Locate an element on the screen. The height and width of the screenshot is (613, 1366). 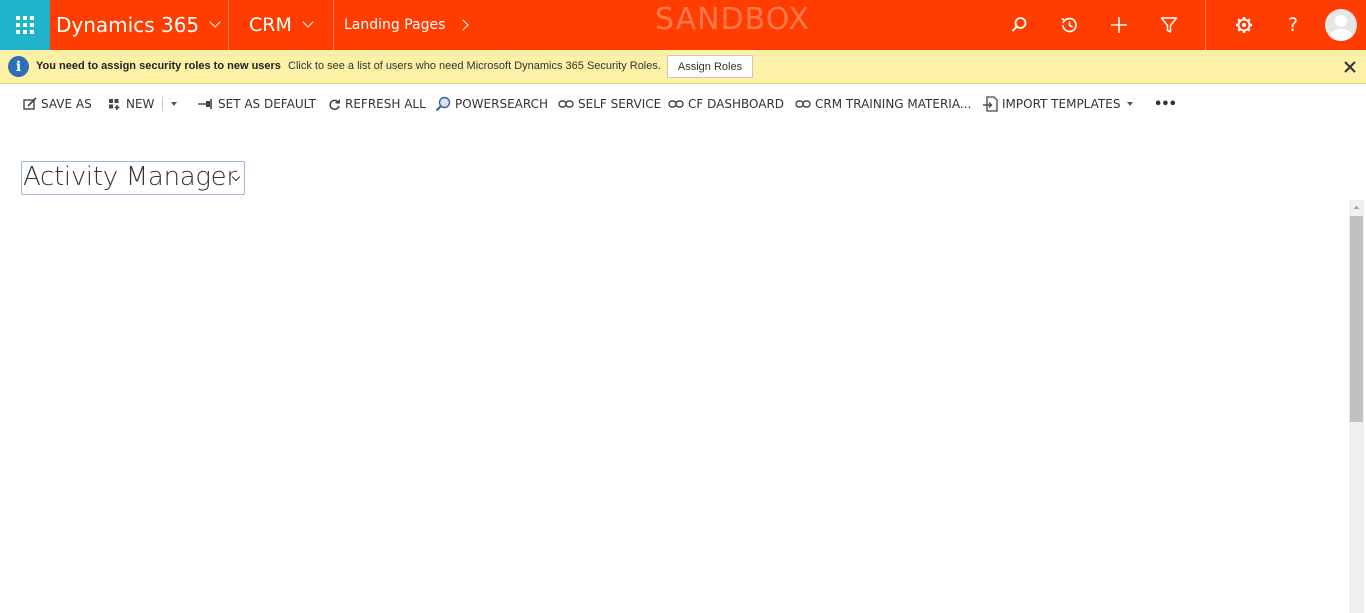
import-icon is located at coordinates (990, 104).